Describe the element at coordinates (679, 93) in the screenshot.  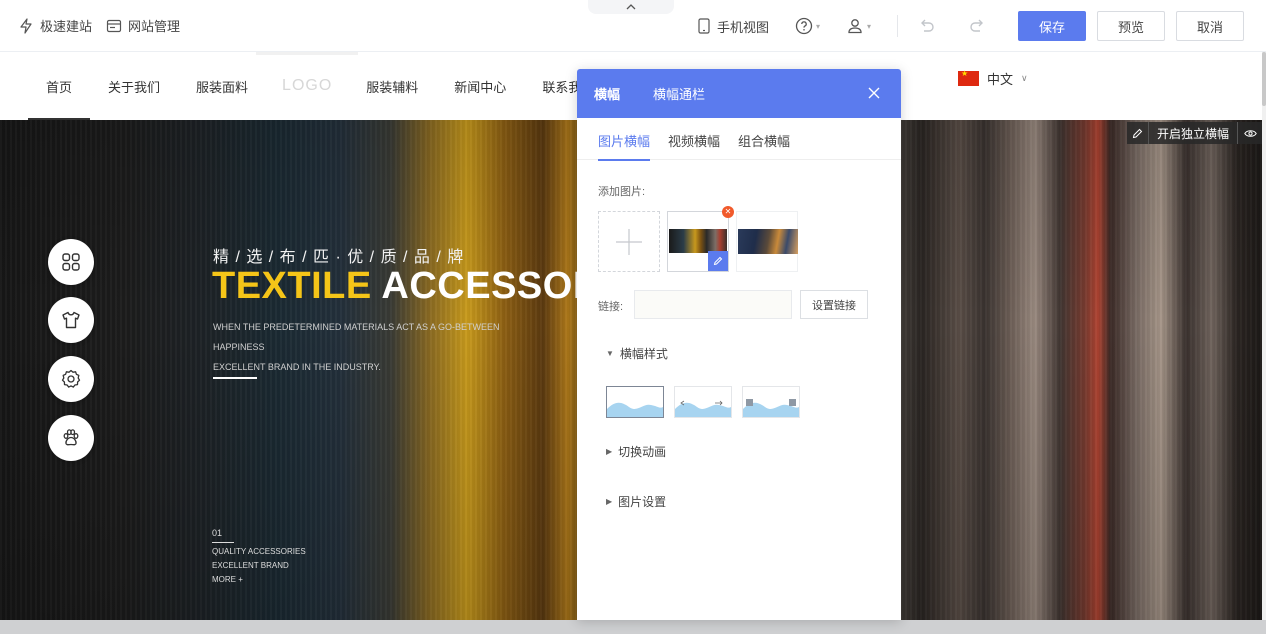
I see `tab-banner-full-width: 横幅通栏` at that location.